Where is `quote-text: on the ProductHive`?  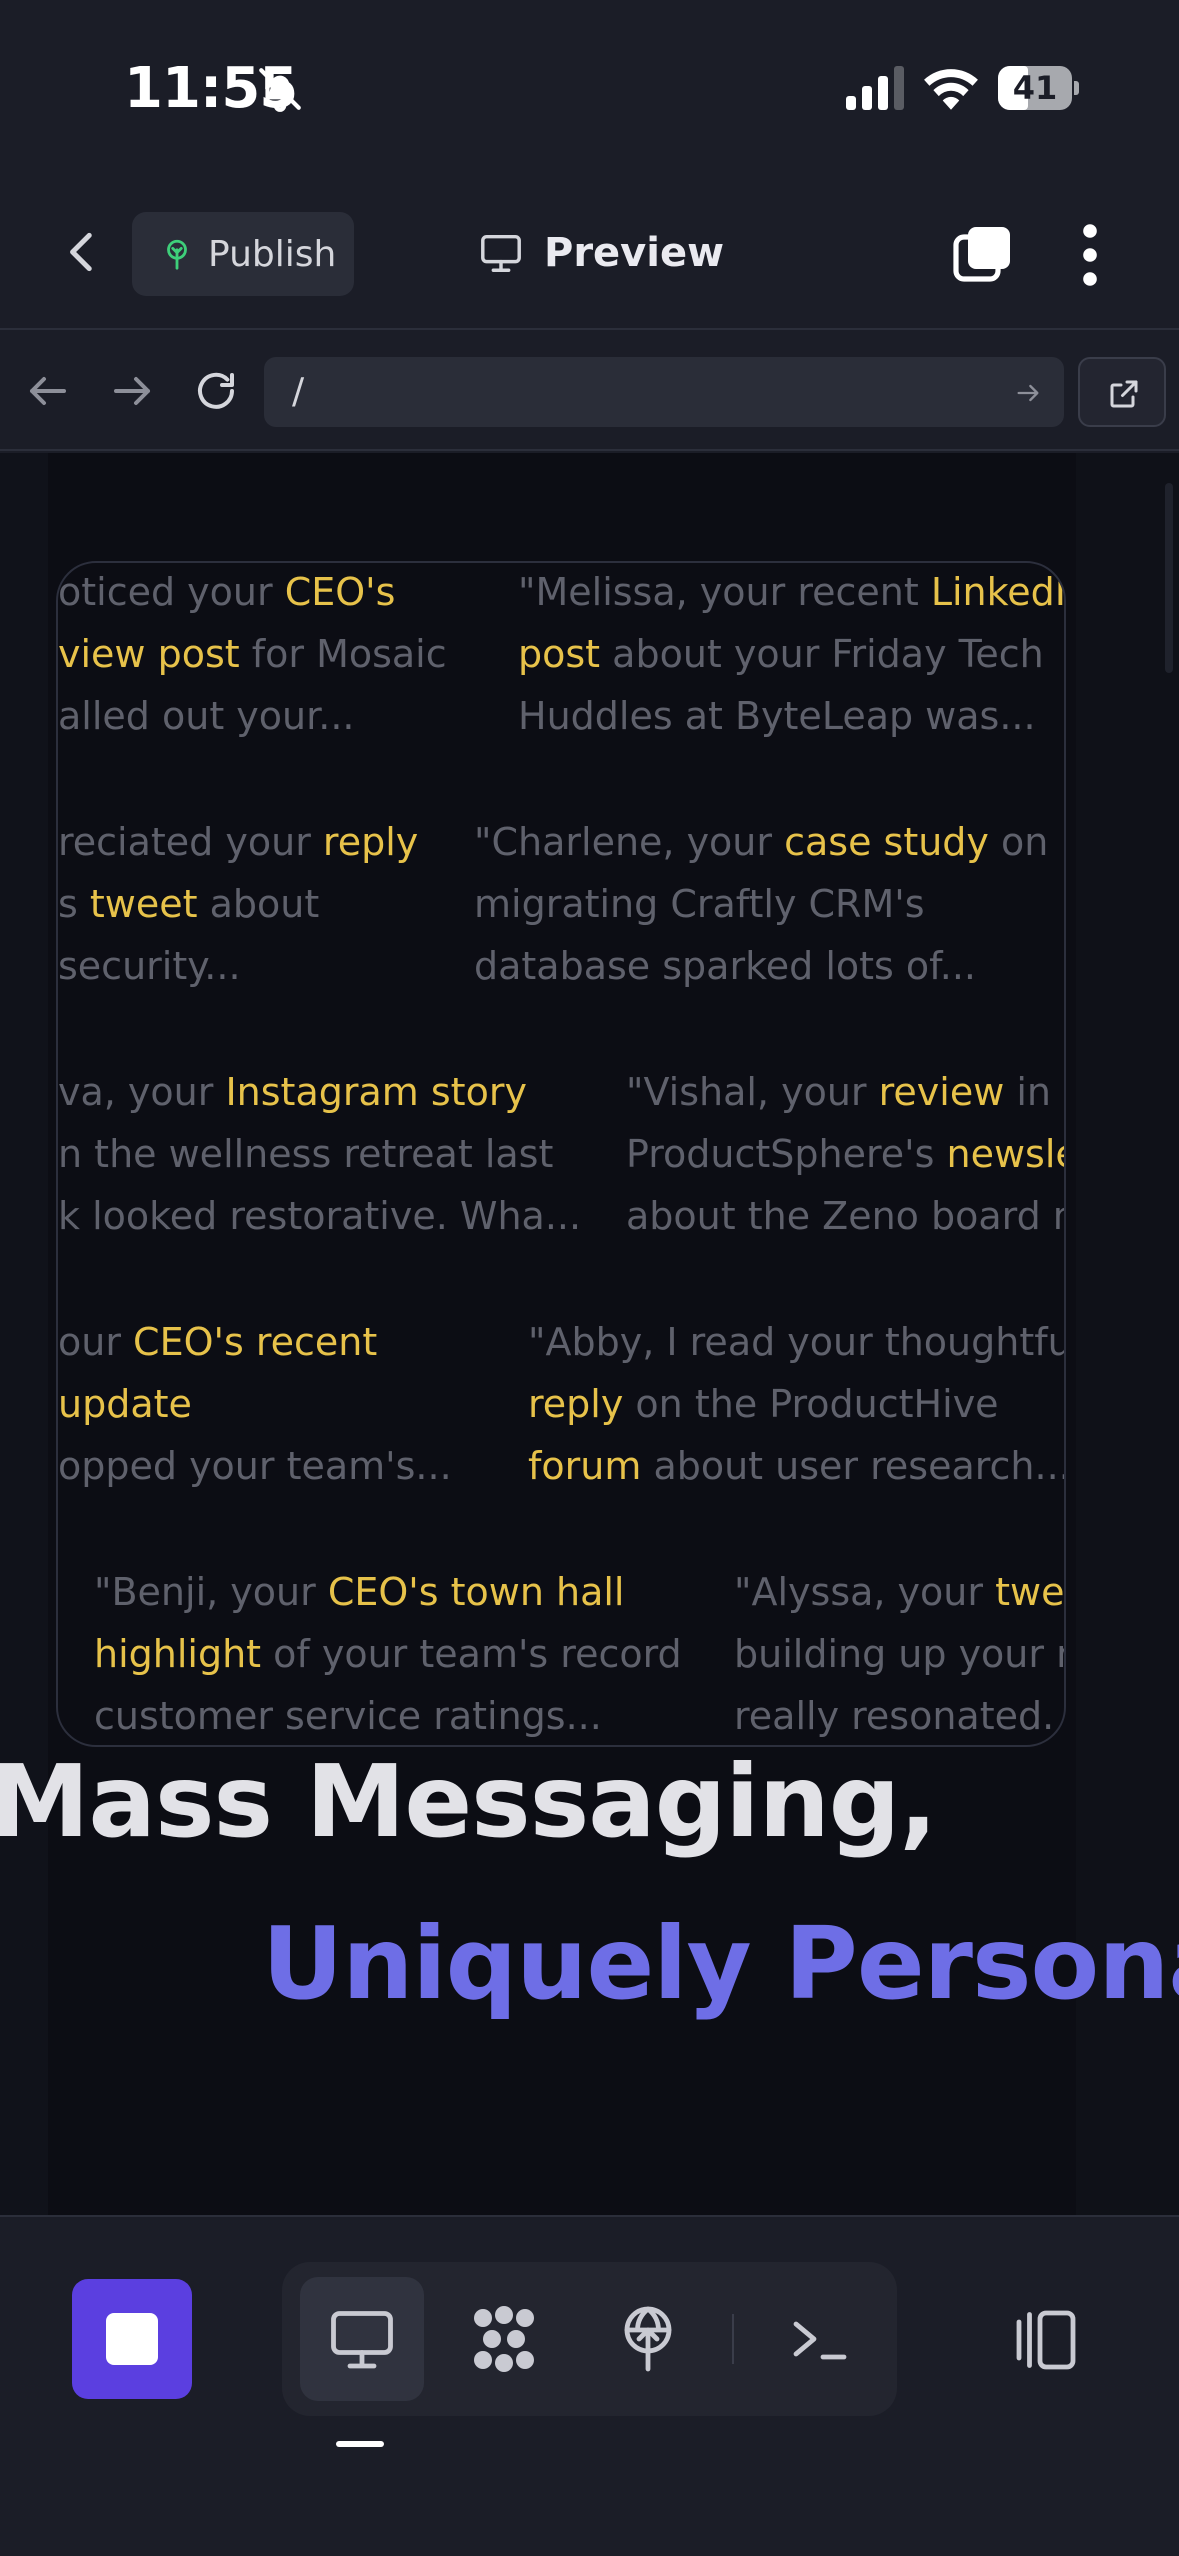 quote-text: on the ProductHive is located at coordinates (811, 1404).